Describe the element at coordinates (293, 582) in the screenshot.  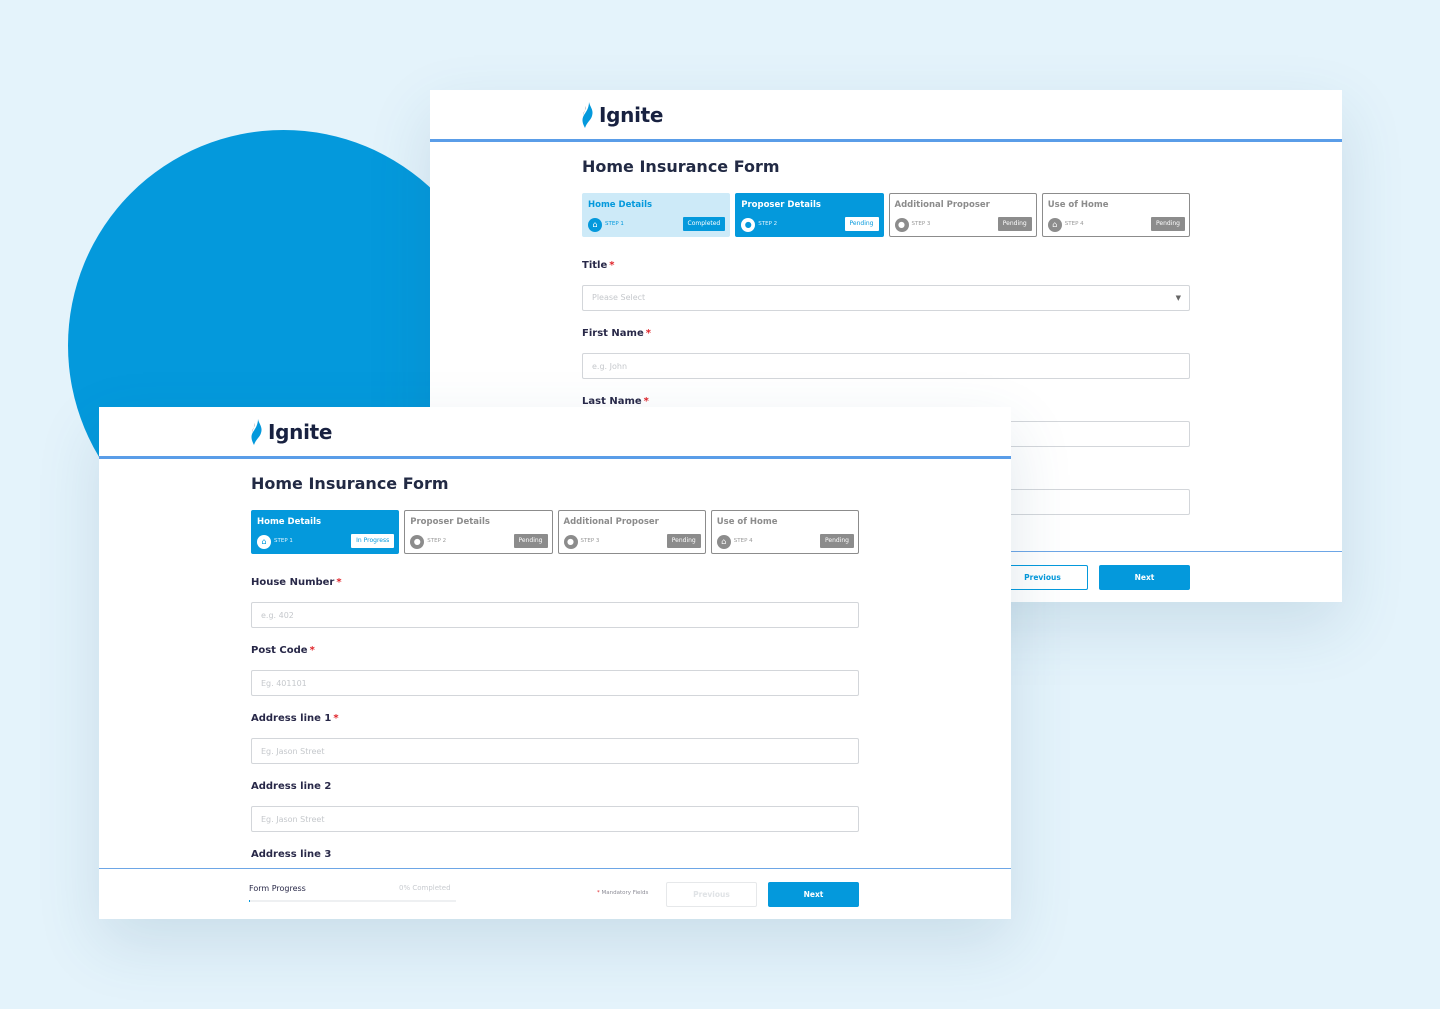
I see `label-text: House Number` at that location.